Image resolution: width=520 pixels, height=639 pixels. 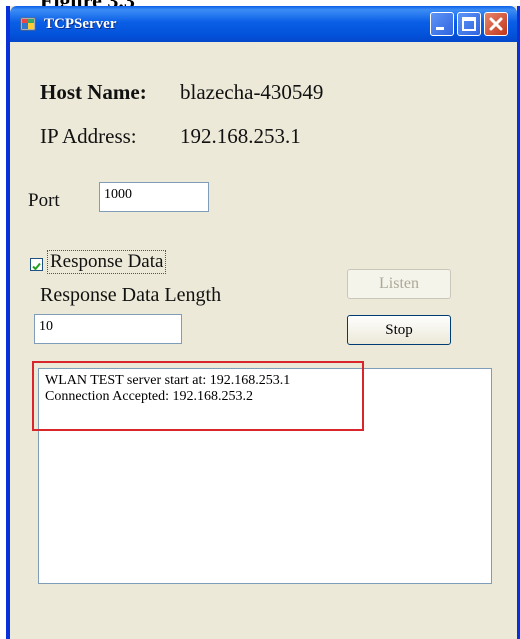 What do you see at coordinates (88, 136) in the screenshot?
I see `ip-address-label: IP Address:` at bounding box center [88, 136].